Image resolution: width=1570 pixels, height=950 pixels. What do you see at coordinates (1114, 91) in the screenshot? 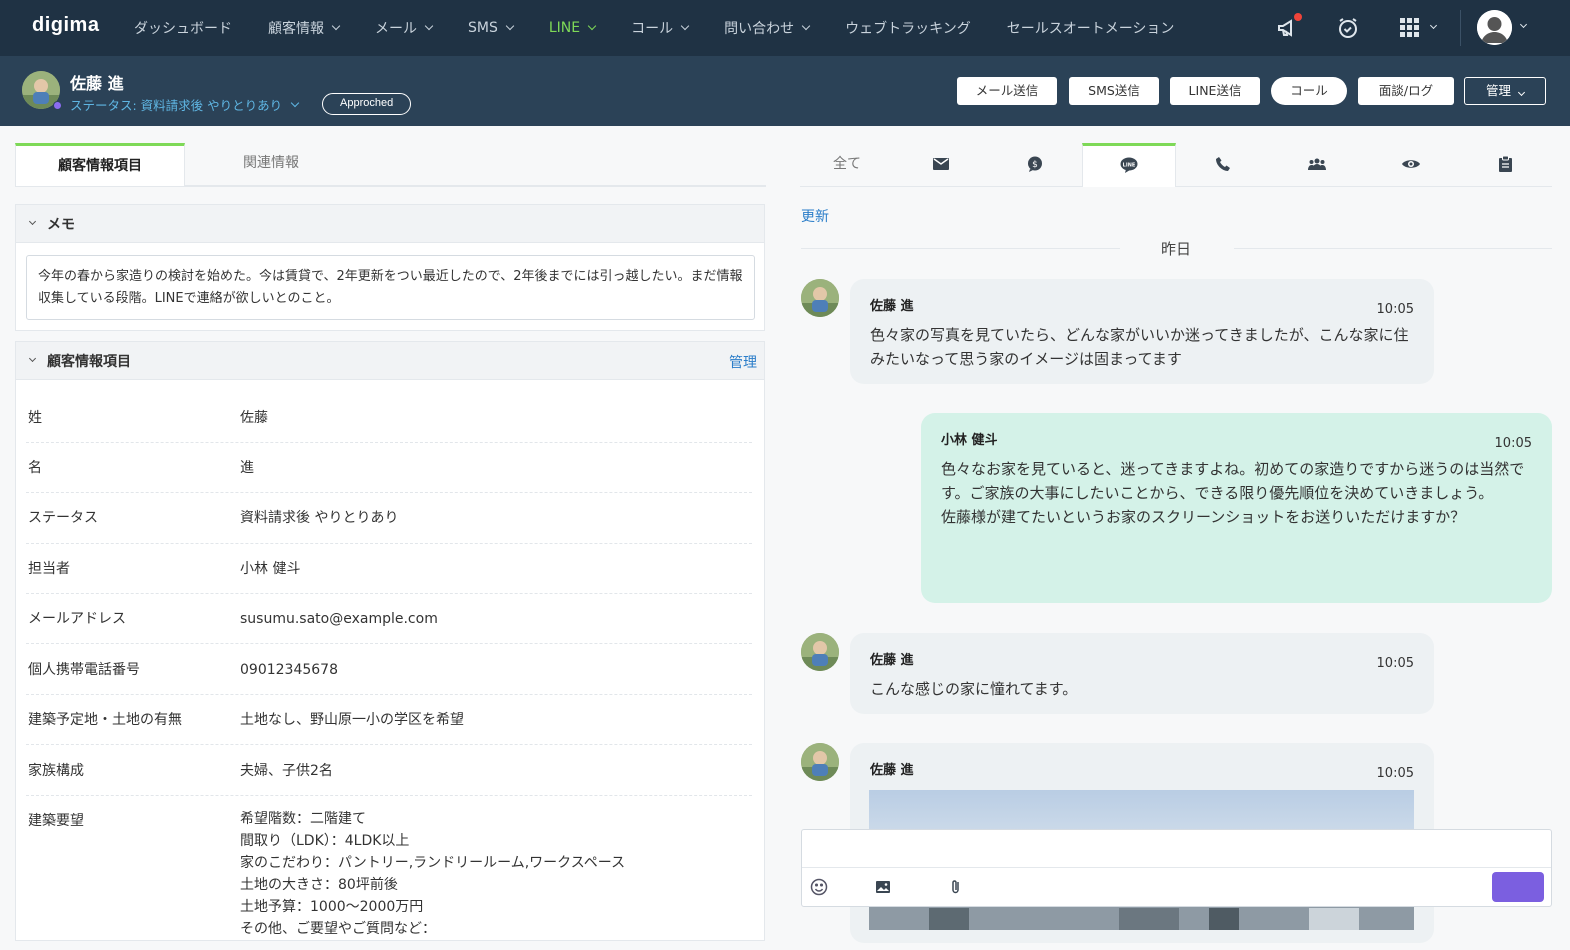
I see `send-sms-button: SMS送信` at bounding box center [1114, 91].